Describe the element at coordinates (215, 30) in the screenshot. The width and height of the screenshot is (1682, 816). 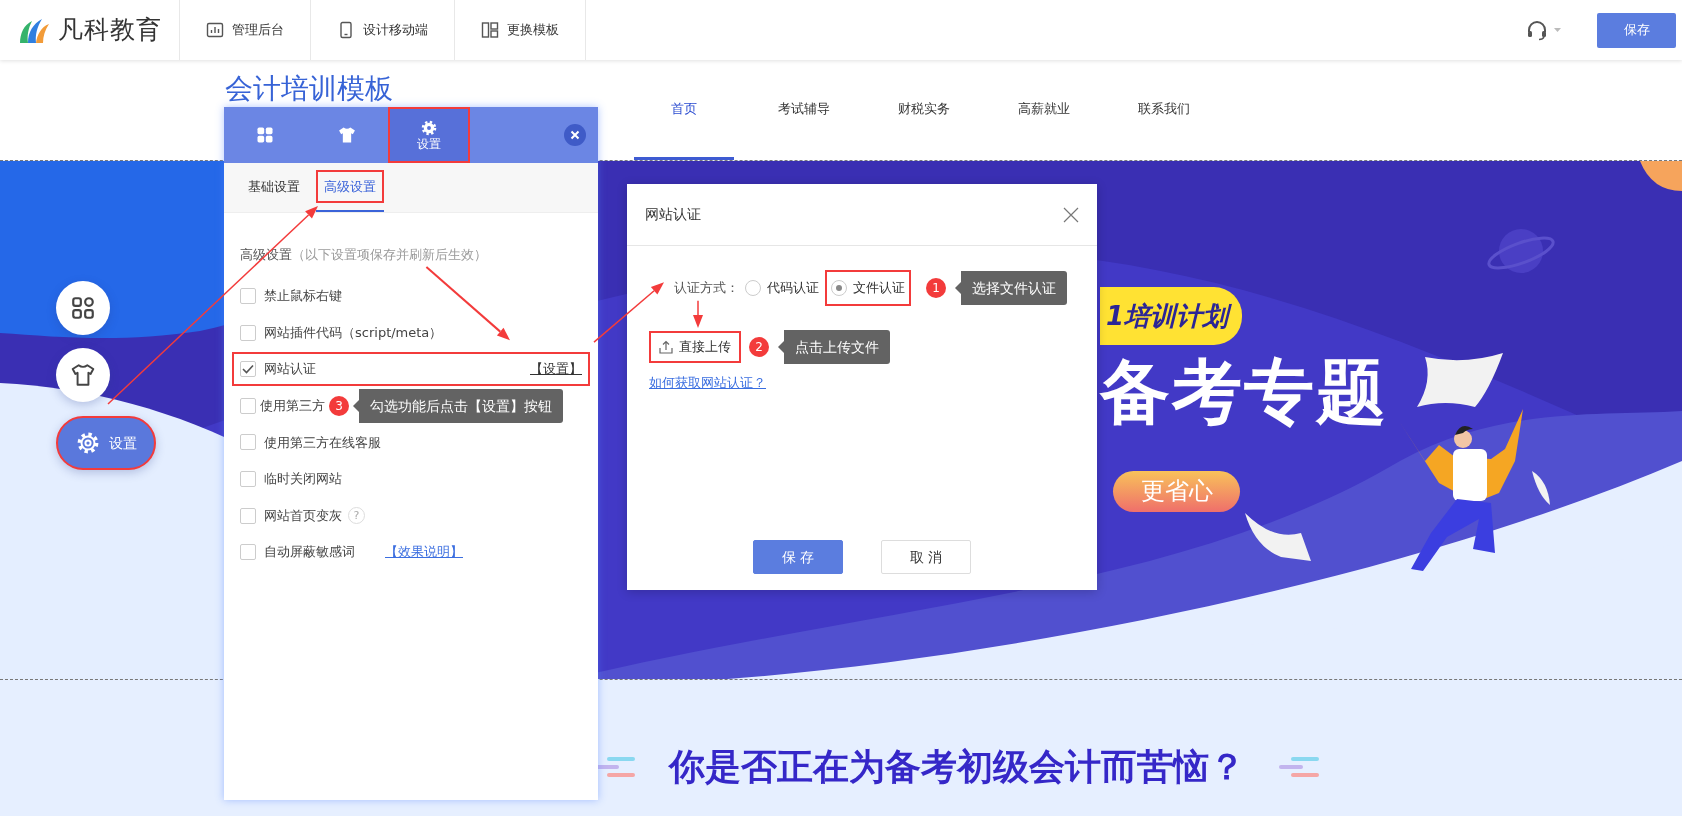
I see `chart-icon` at that location.